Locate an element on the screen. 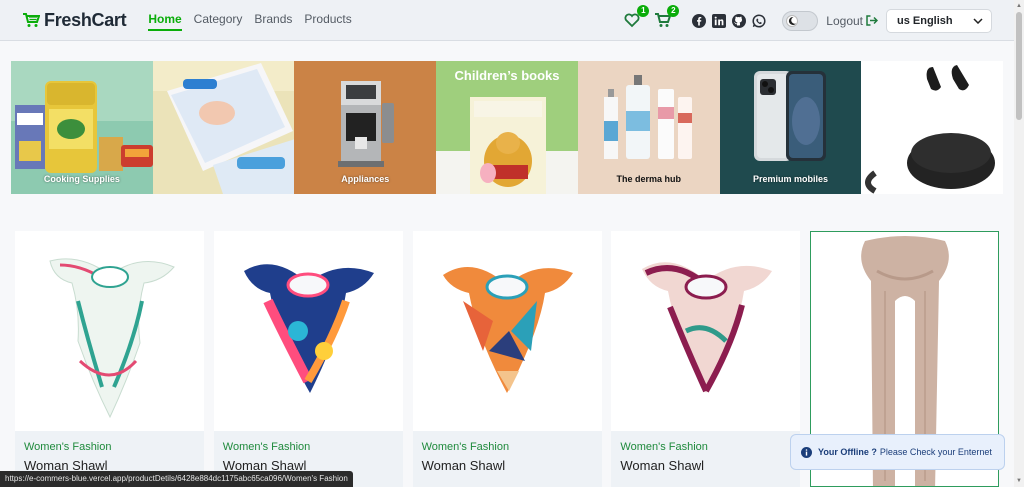 This screenshot has height=487, width=1024. slide-heading: Children’s books is located at coordinates (507, 75).